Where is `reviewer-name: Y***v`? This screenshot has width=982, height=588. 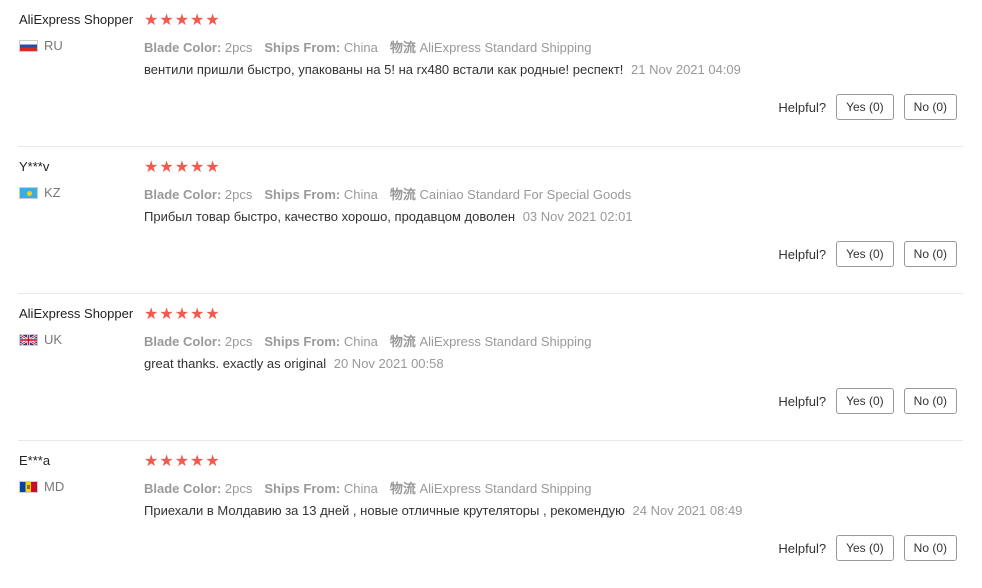 reviewer-name: Y***v is located at coordinates (34, 166).